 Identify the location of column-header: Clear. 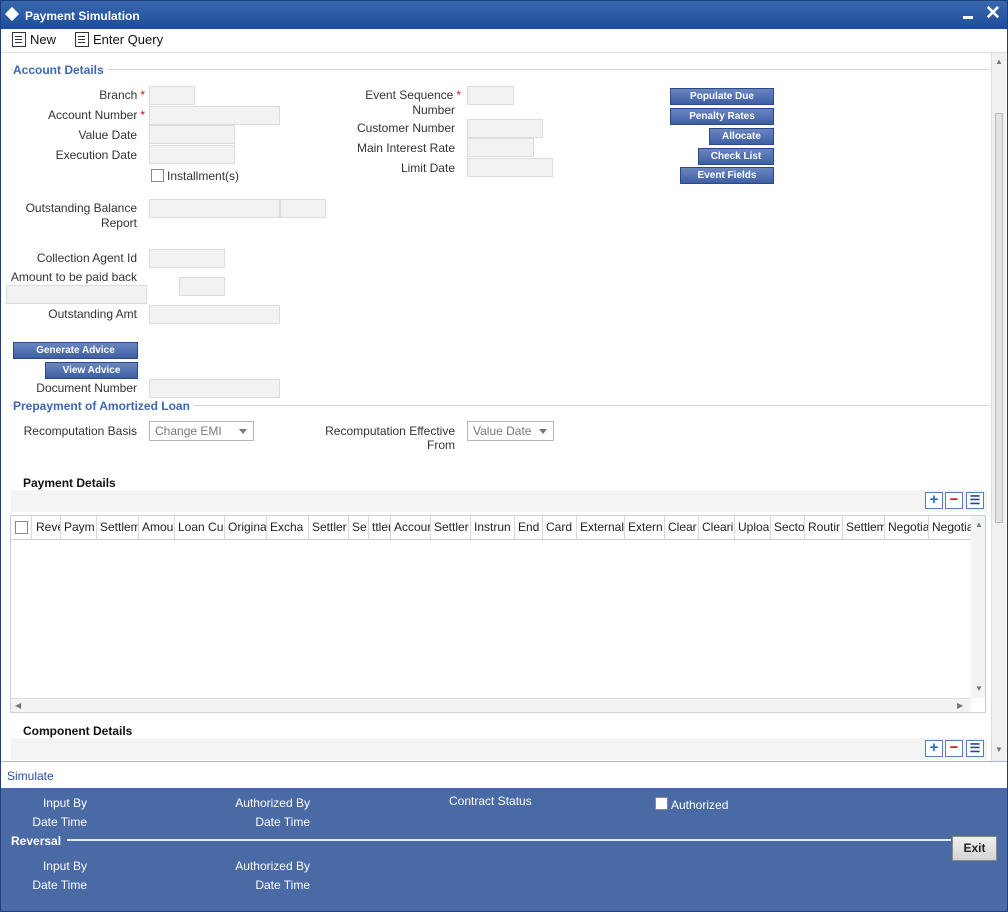
(682, 527).